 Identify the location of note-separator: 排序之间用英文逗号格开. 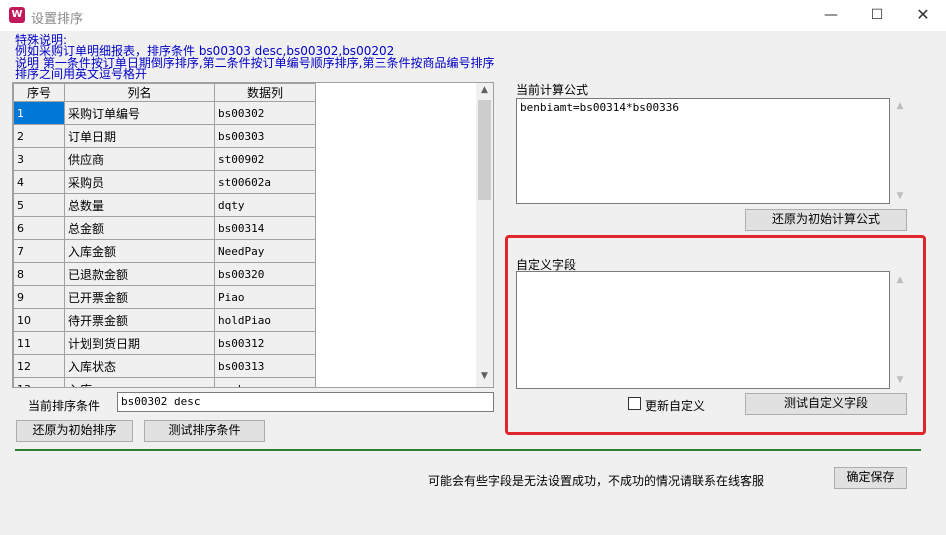
(81, 74).